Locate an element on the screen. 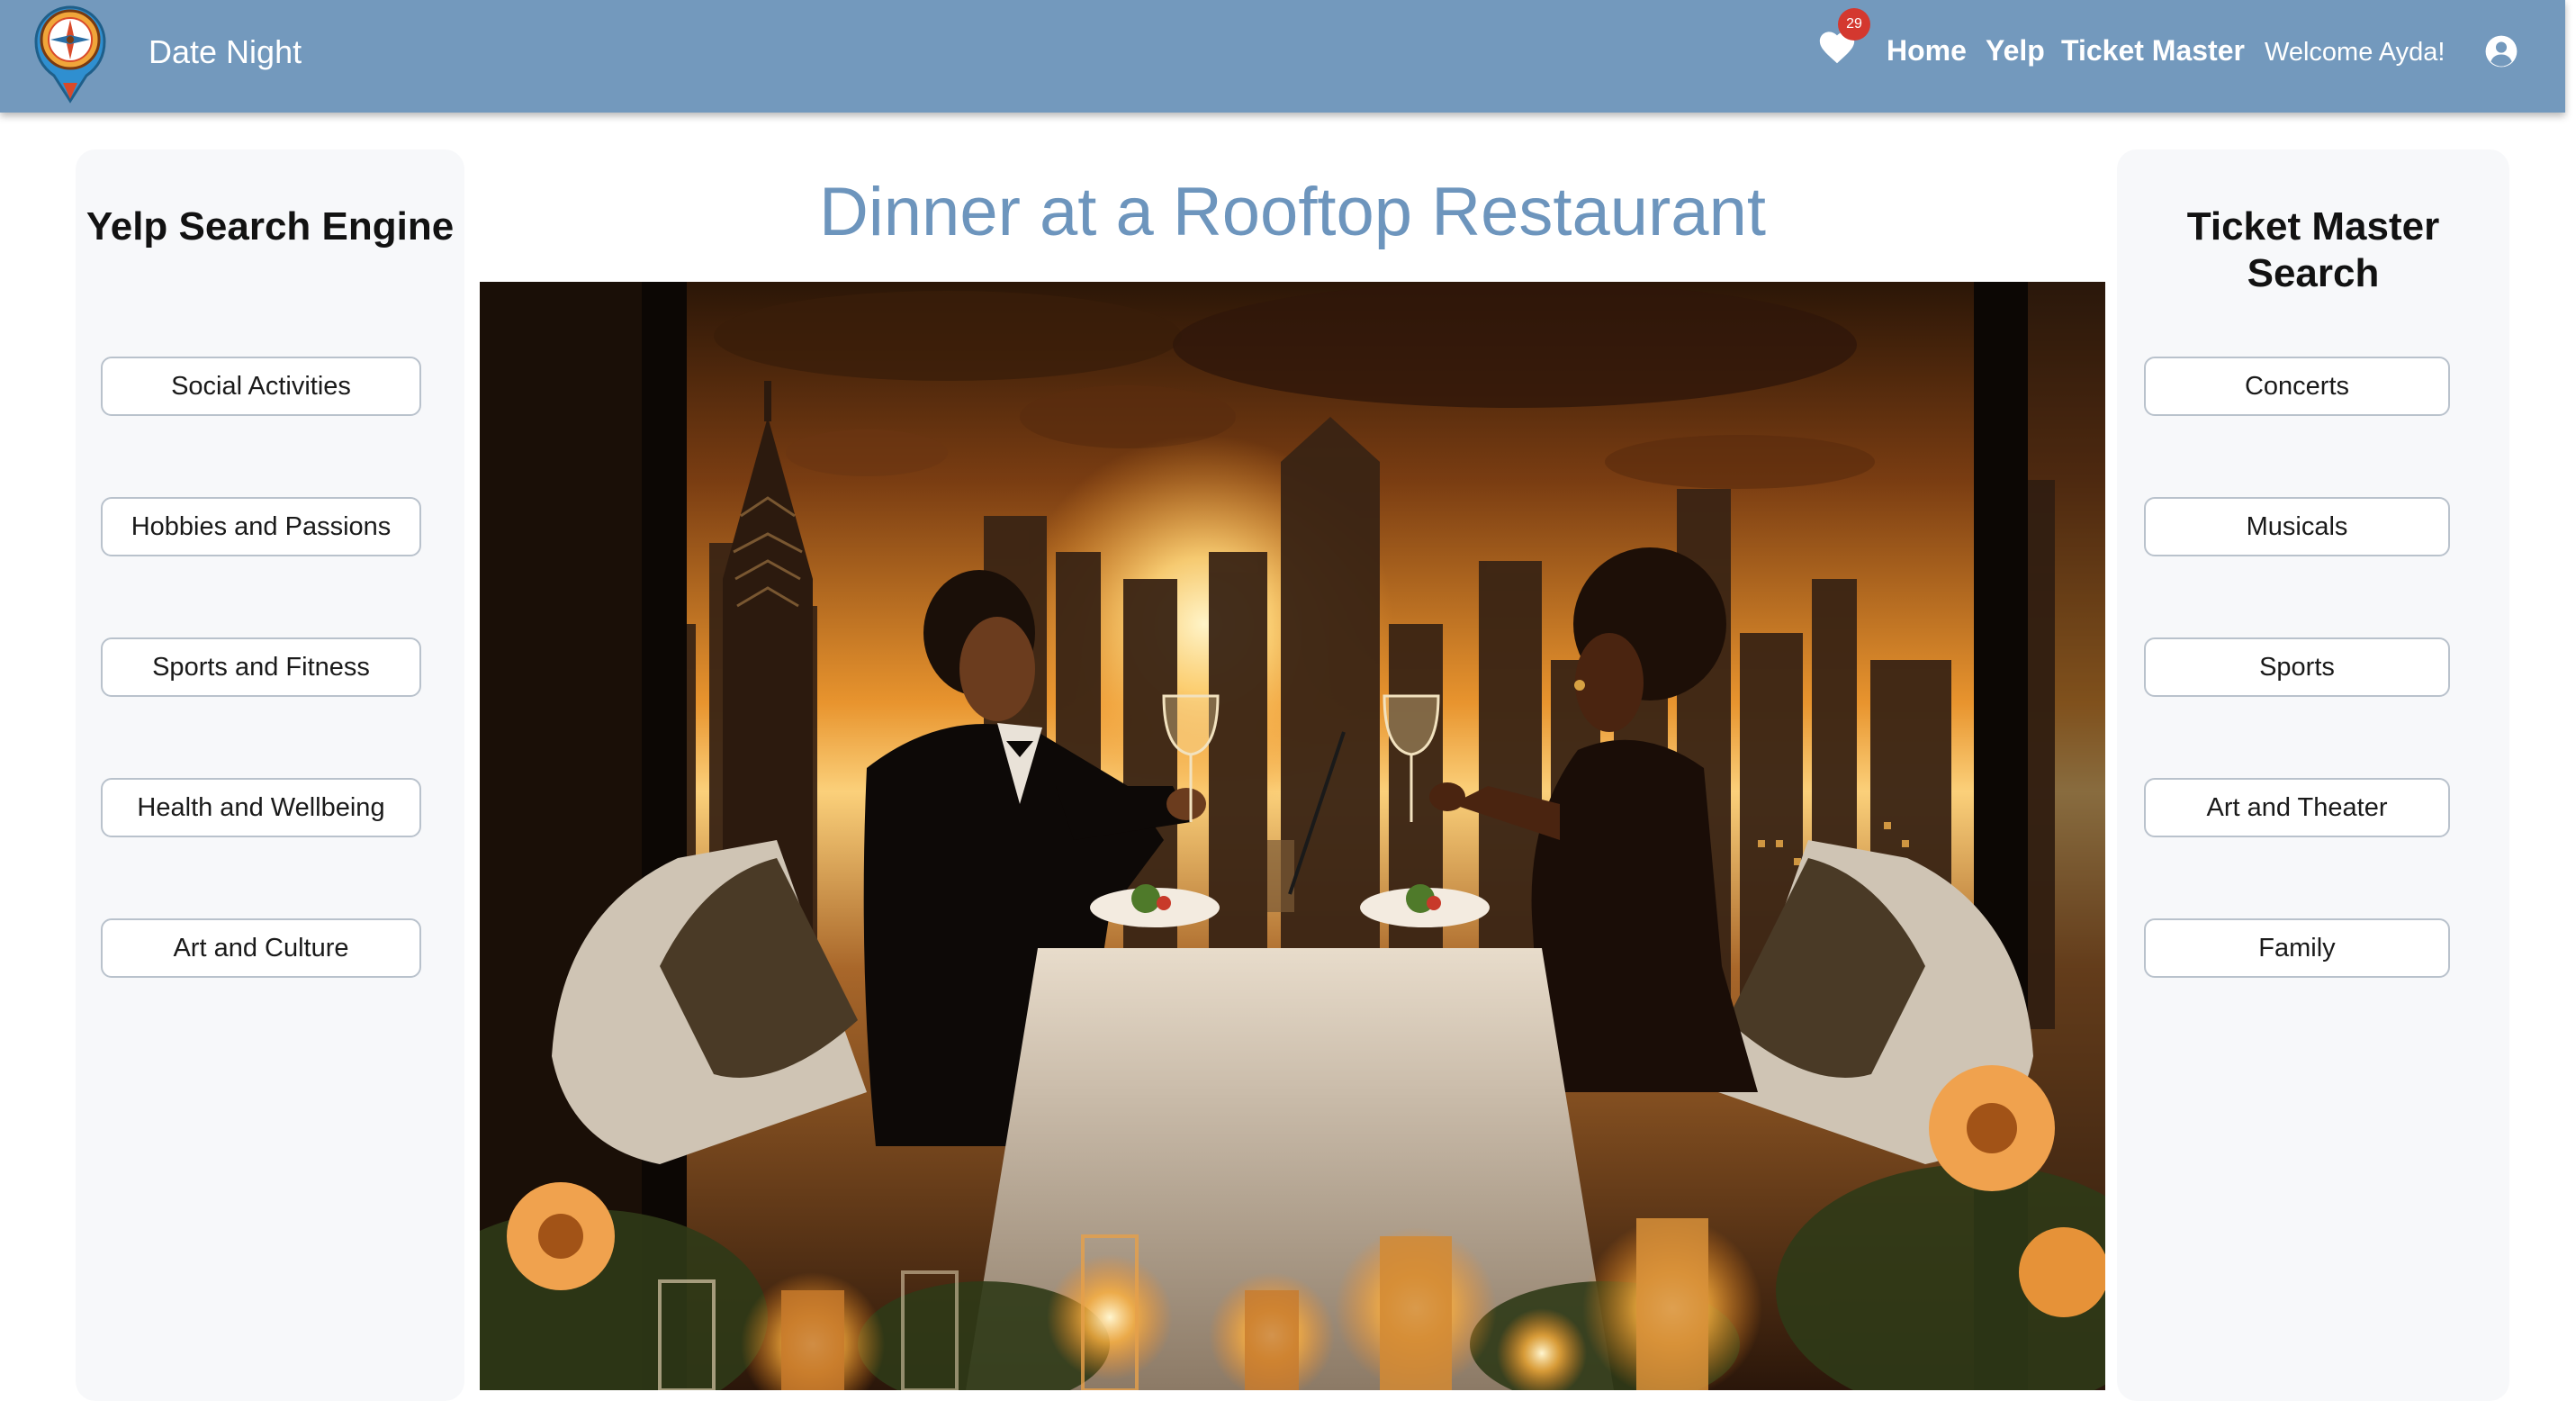 The height and width of the screenshot is (1401, 2576). health-and-wellbeing-button: Health and Wellbeing is located at coordinates (261, 807).